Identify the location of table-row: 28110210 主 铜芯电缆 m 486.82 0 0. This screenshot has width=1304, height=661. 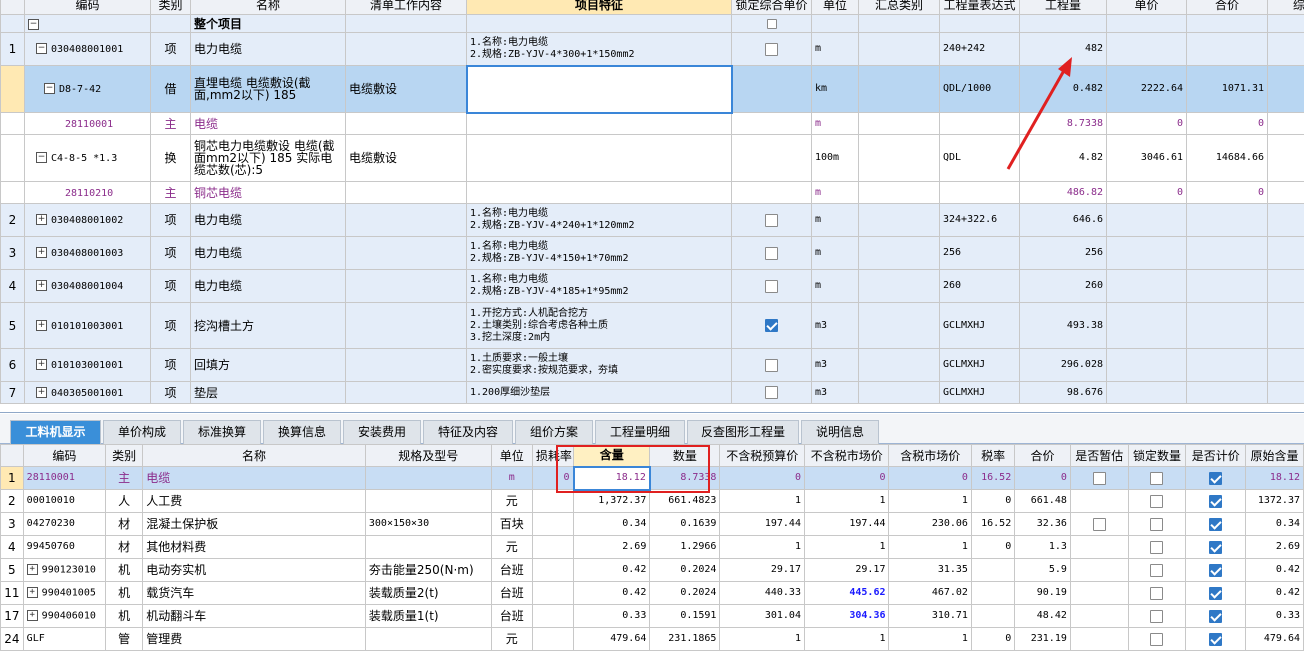
(652, 192).